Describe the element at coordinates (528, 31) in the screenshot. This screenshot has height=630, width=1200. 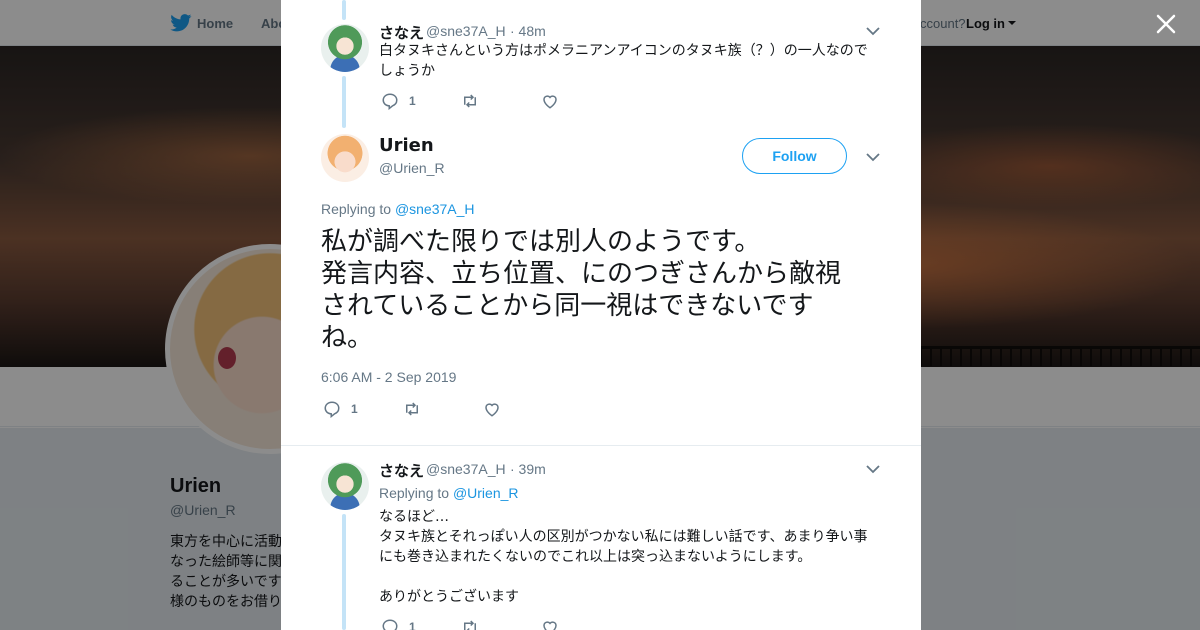
I see `tweet-time: · 48m` at that location.